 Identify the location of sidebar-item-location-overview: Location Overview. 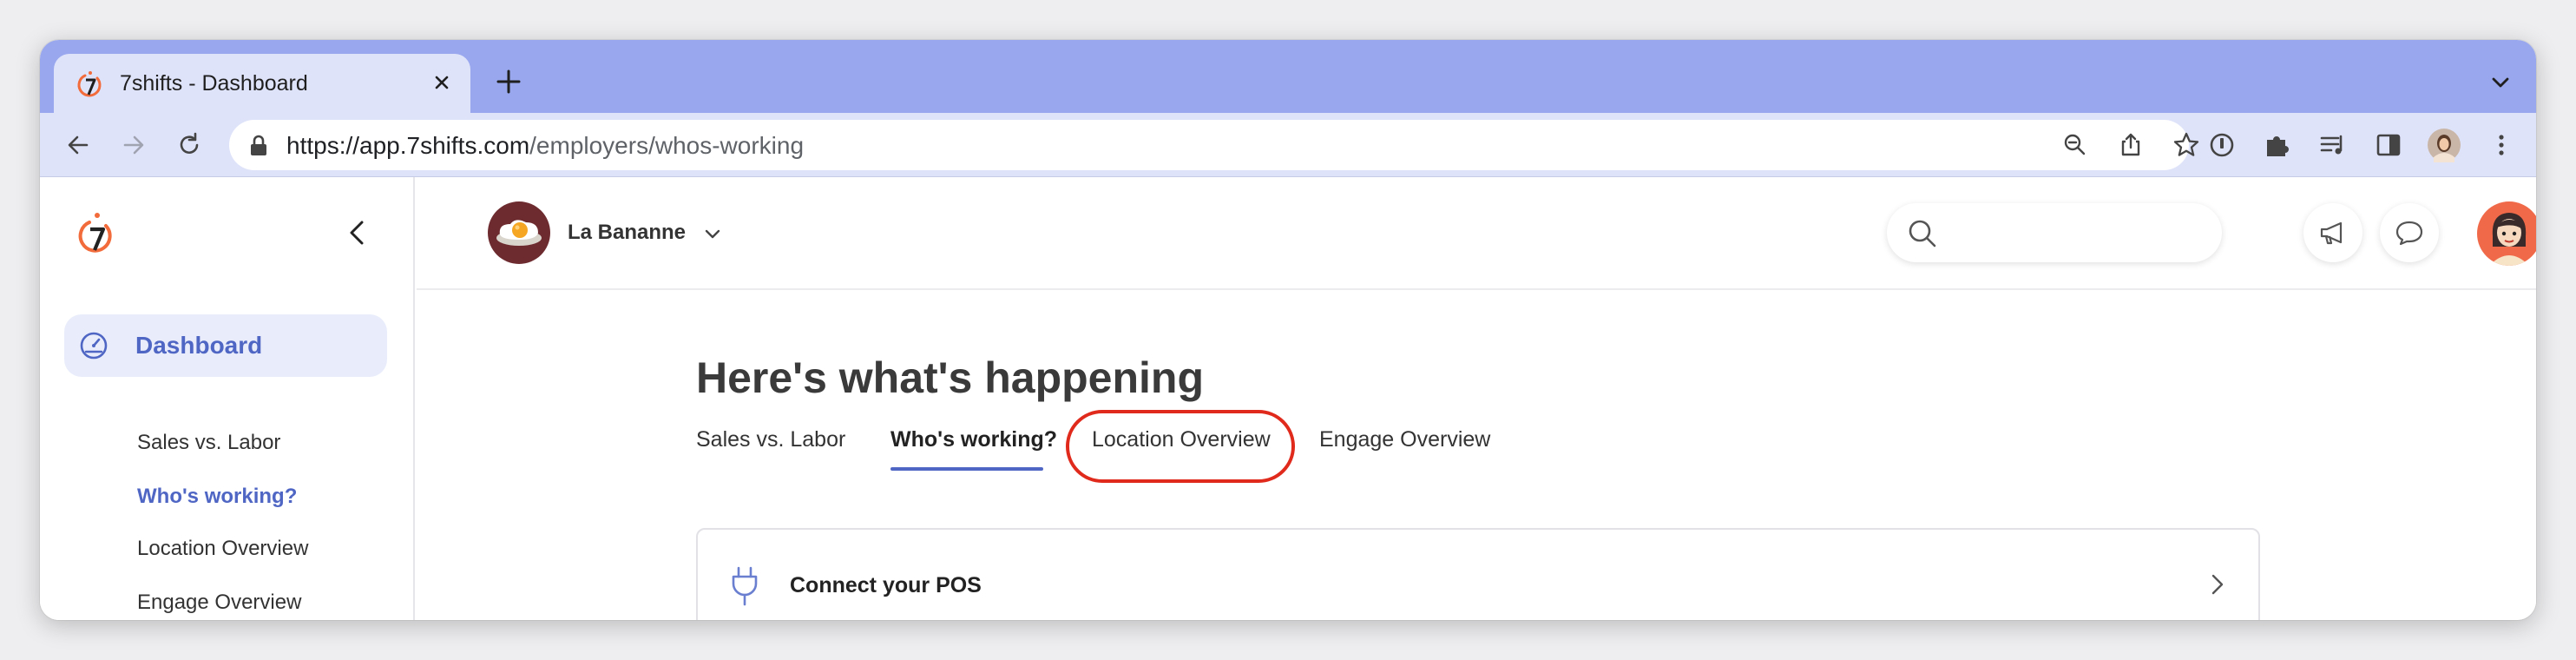
(223, 549).